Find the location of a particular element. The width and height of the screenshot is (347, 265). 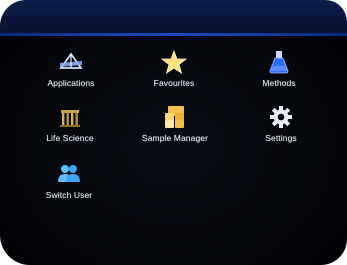

menu-item-methods: Methods is located at coordinates (279, 69).